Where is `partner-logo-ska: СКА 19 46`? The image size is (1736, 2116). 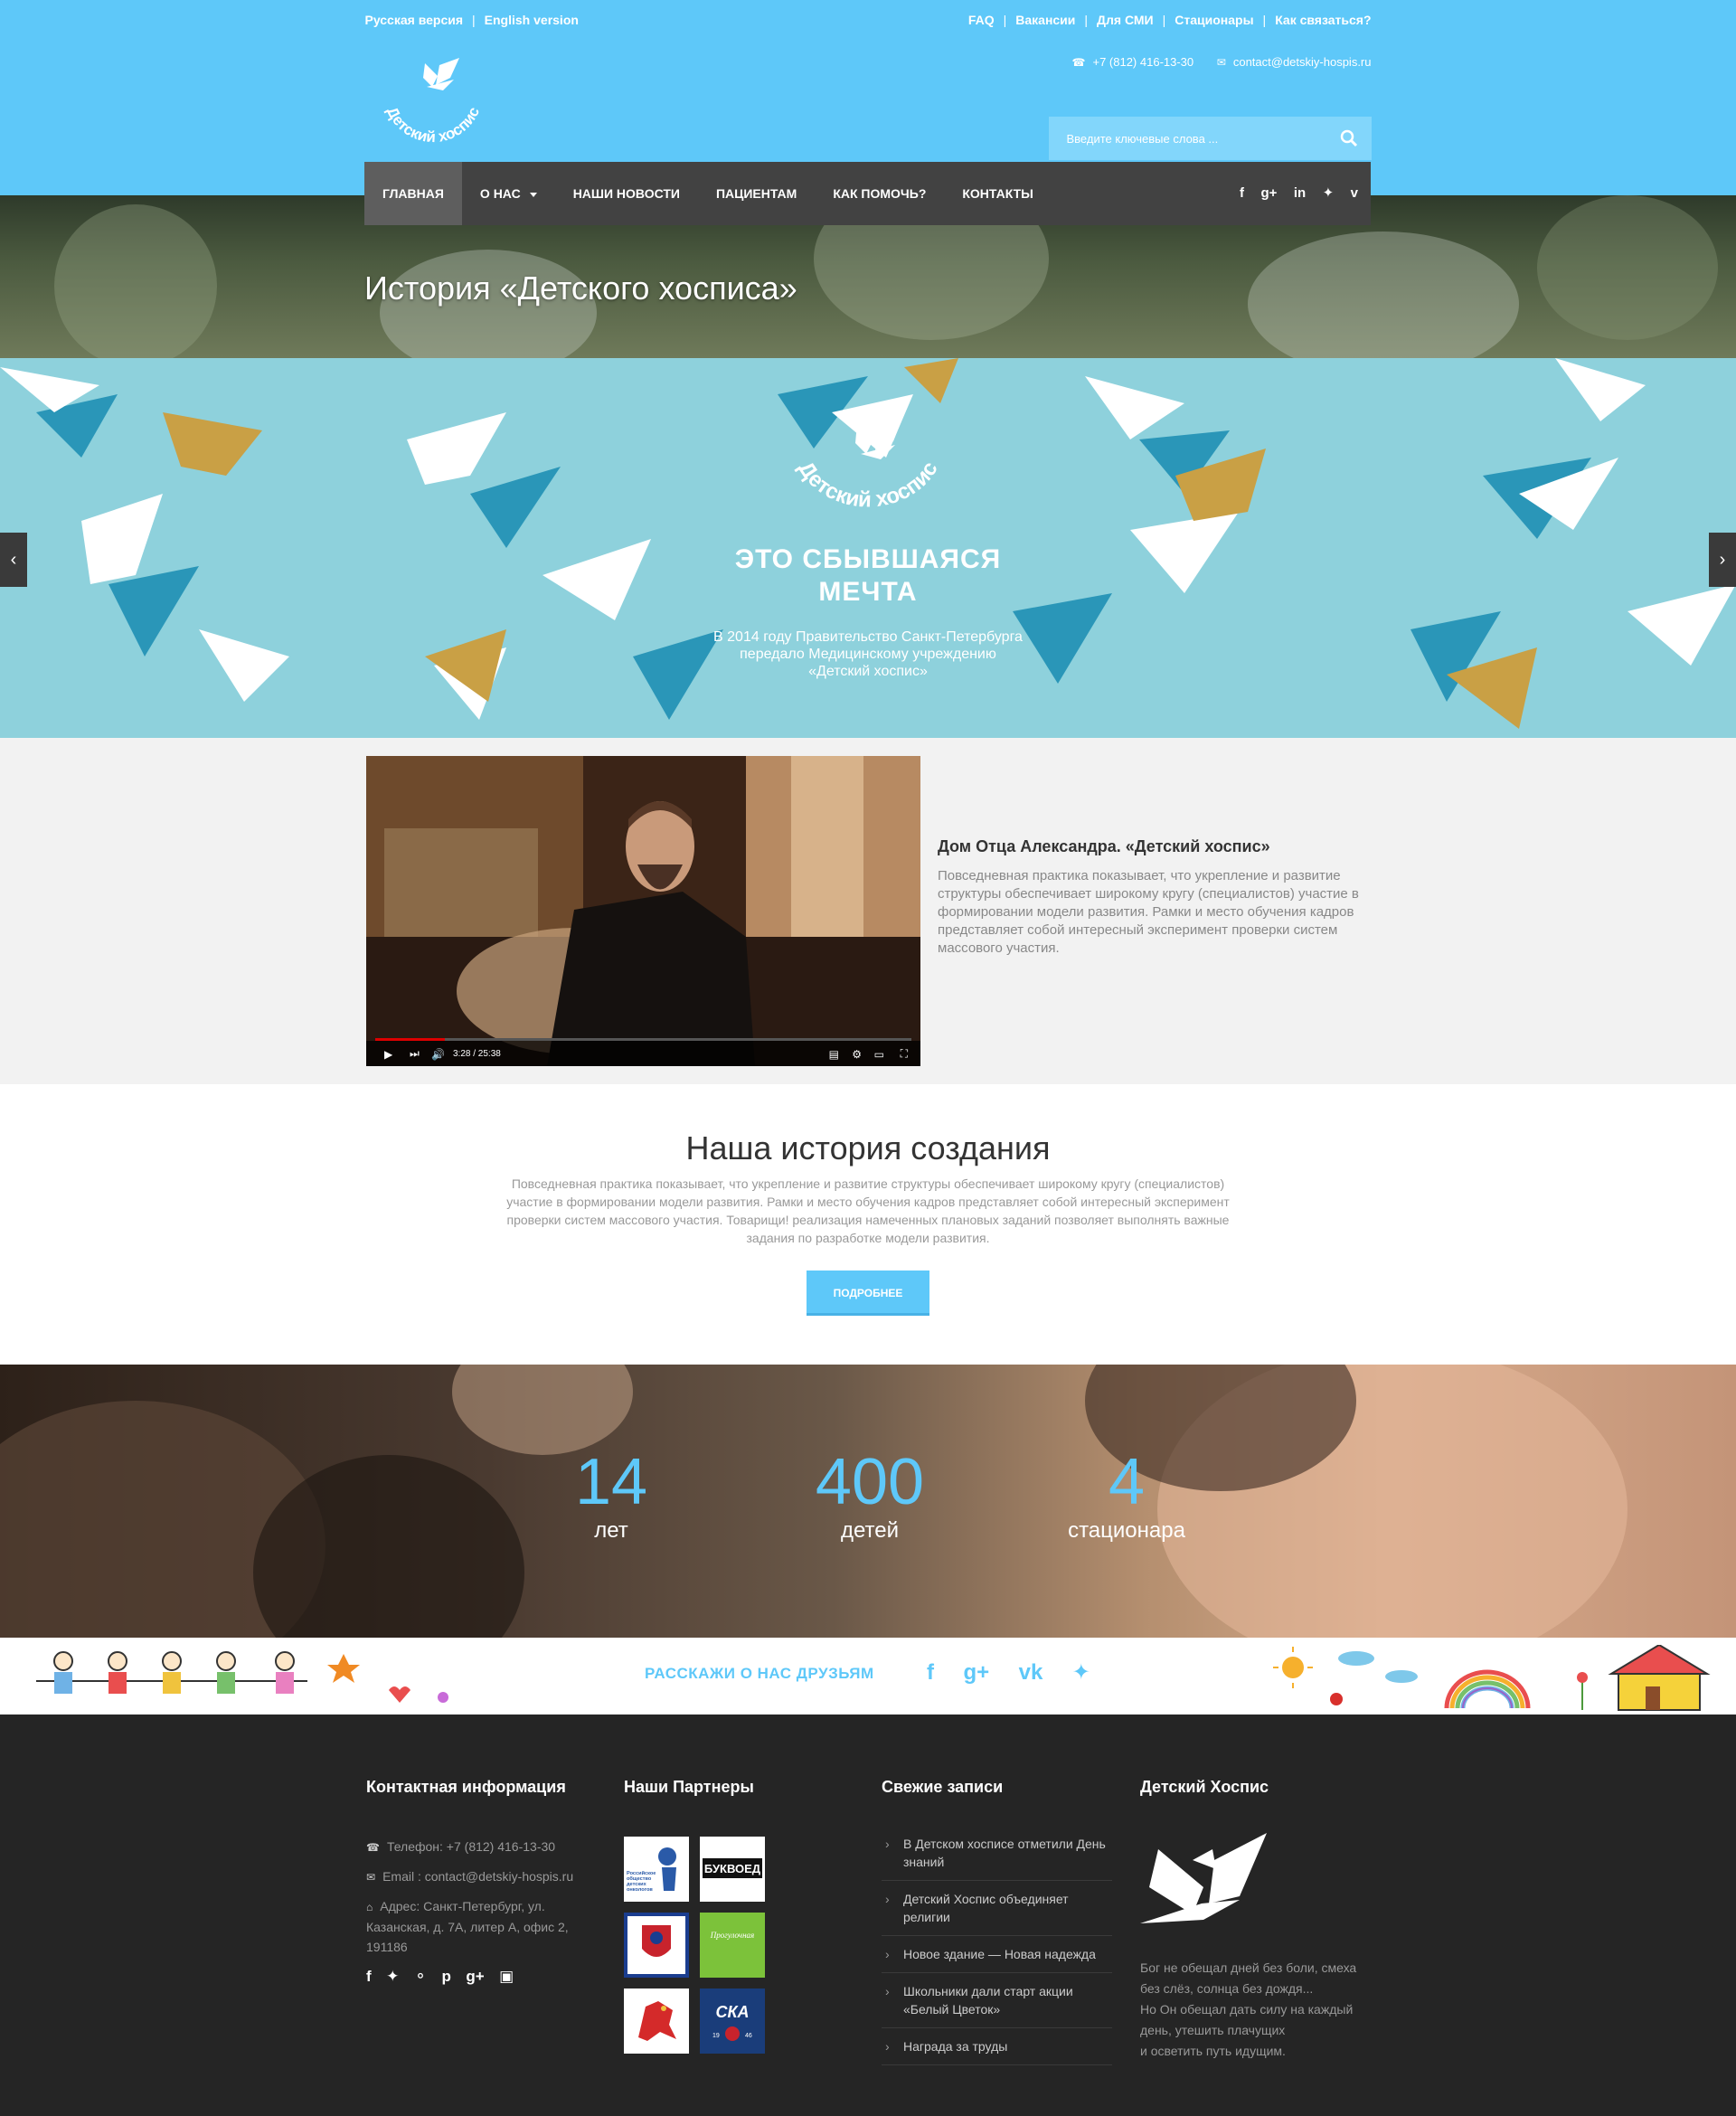
partner-logo-ska: СКА 19 46 is located at coordinates (732, 2021).